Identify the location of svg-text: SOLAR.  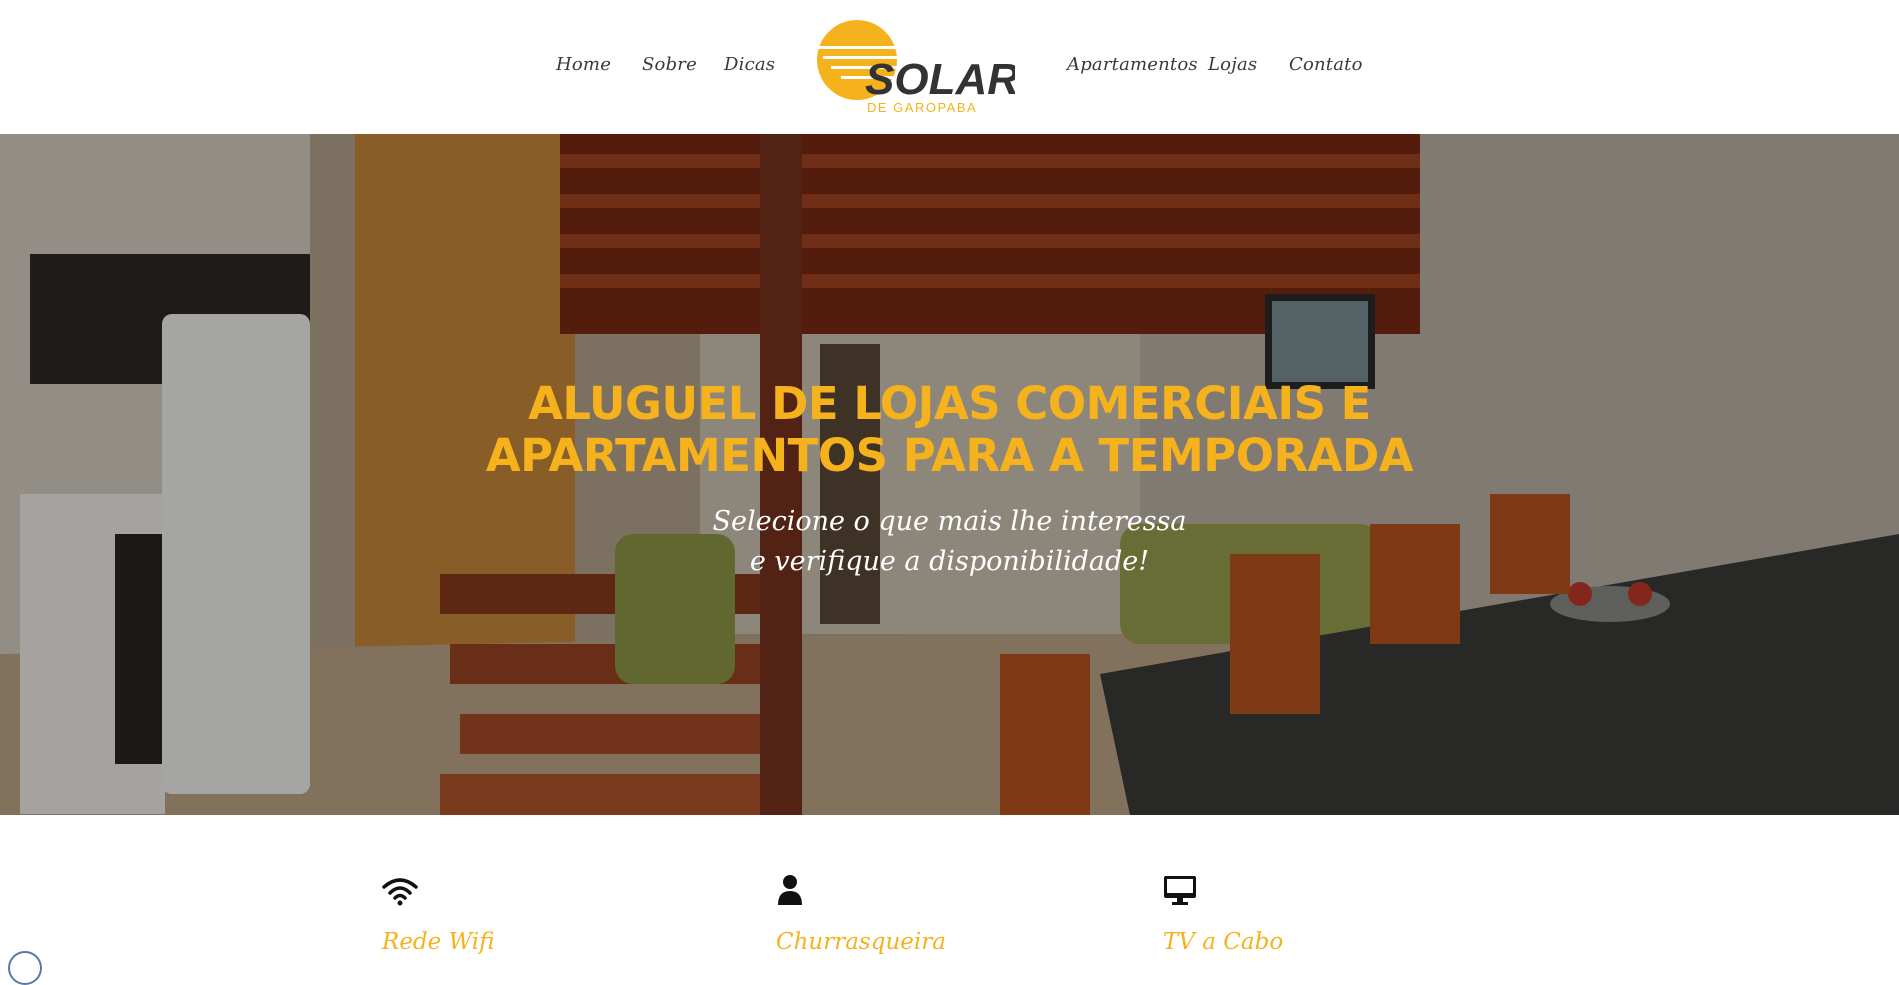
(940, 79).